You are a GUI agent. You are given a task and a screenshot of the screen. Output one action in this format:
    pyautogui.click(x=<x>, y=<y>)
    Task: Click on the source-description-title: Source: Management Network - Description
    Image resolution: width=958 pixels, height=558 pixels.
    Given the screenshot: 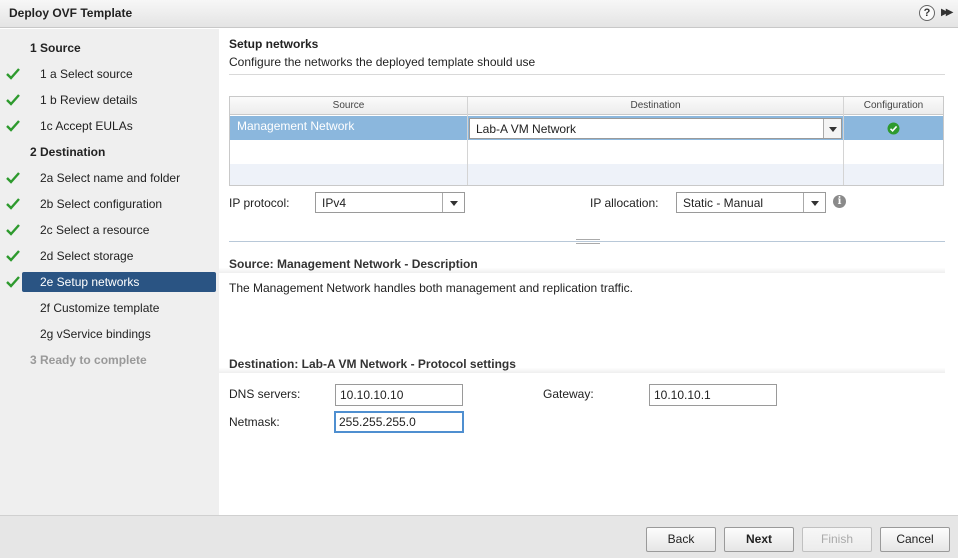 What is the action you would take?
    pyautogui.click(x=582, y=264)
    